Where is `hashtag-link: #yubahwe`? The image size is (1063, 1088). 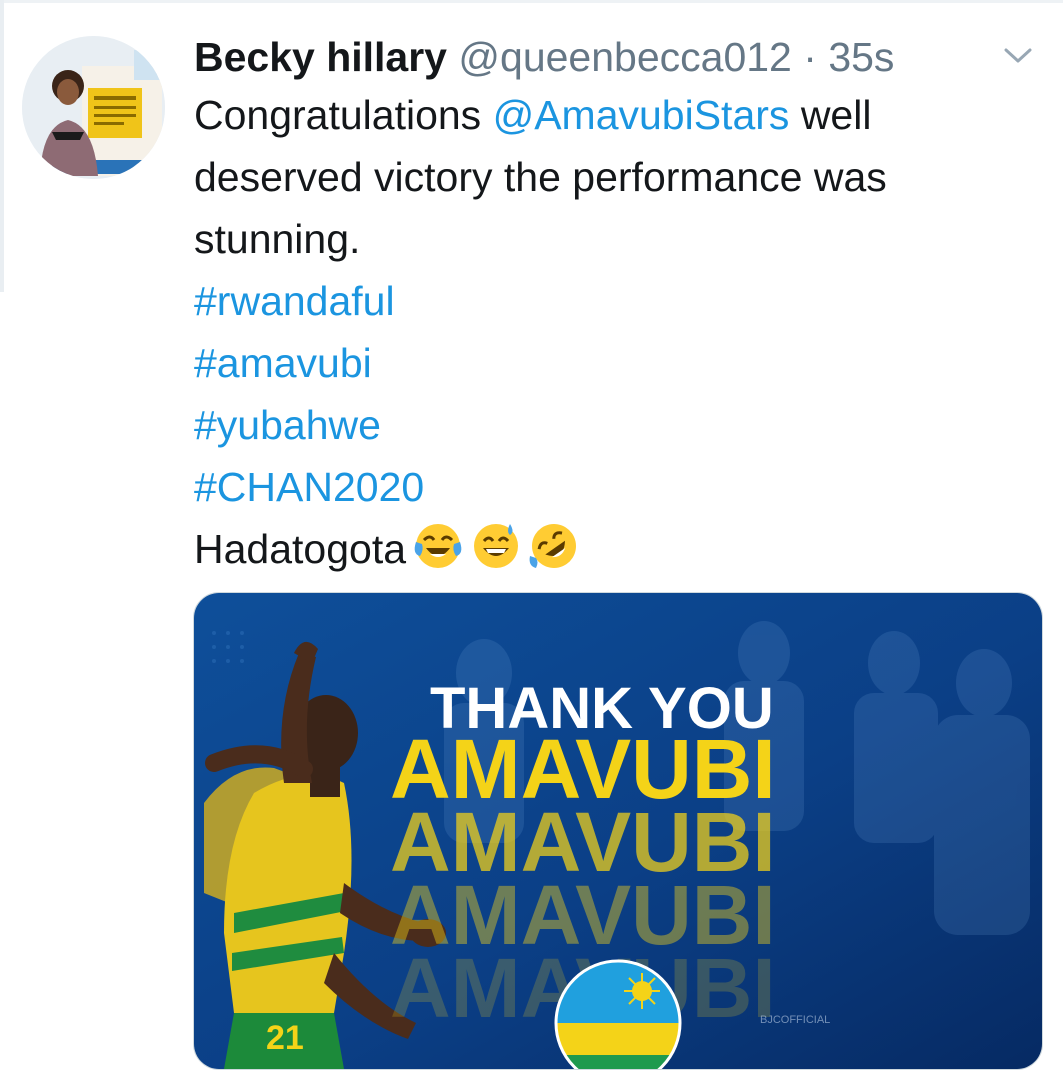
hashtag-link: #yubahwe is located at coordinates (614, 425).